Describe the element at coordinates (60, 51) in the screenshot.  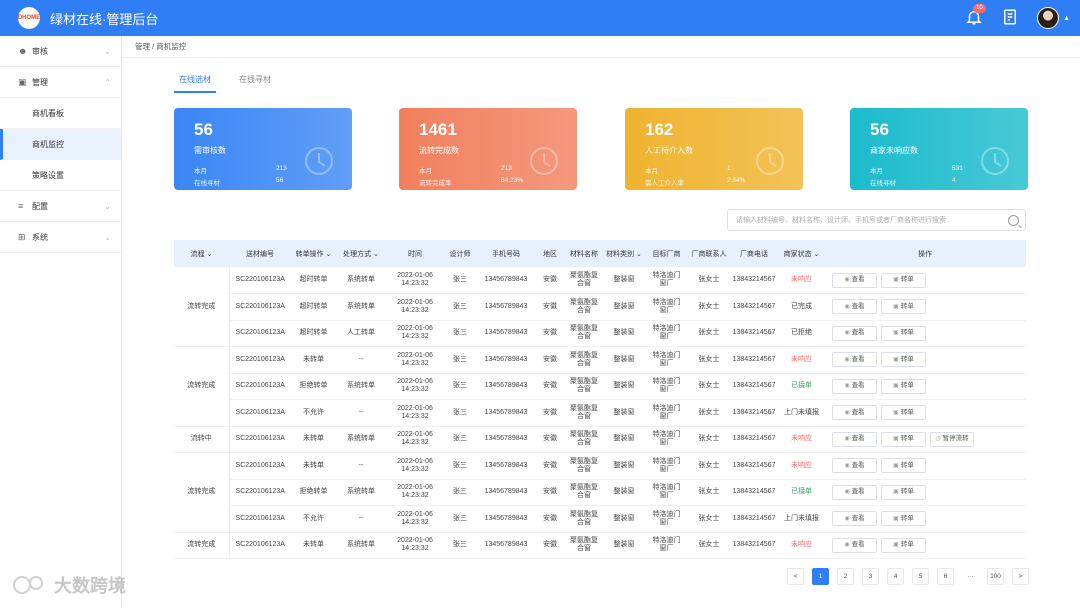
I see `sidebar-group-audit: ☻ 审核 ⌄` at that location.